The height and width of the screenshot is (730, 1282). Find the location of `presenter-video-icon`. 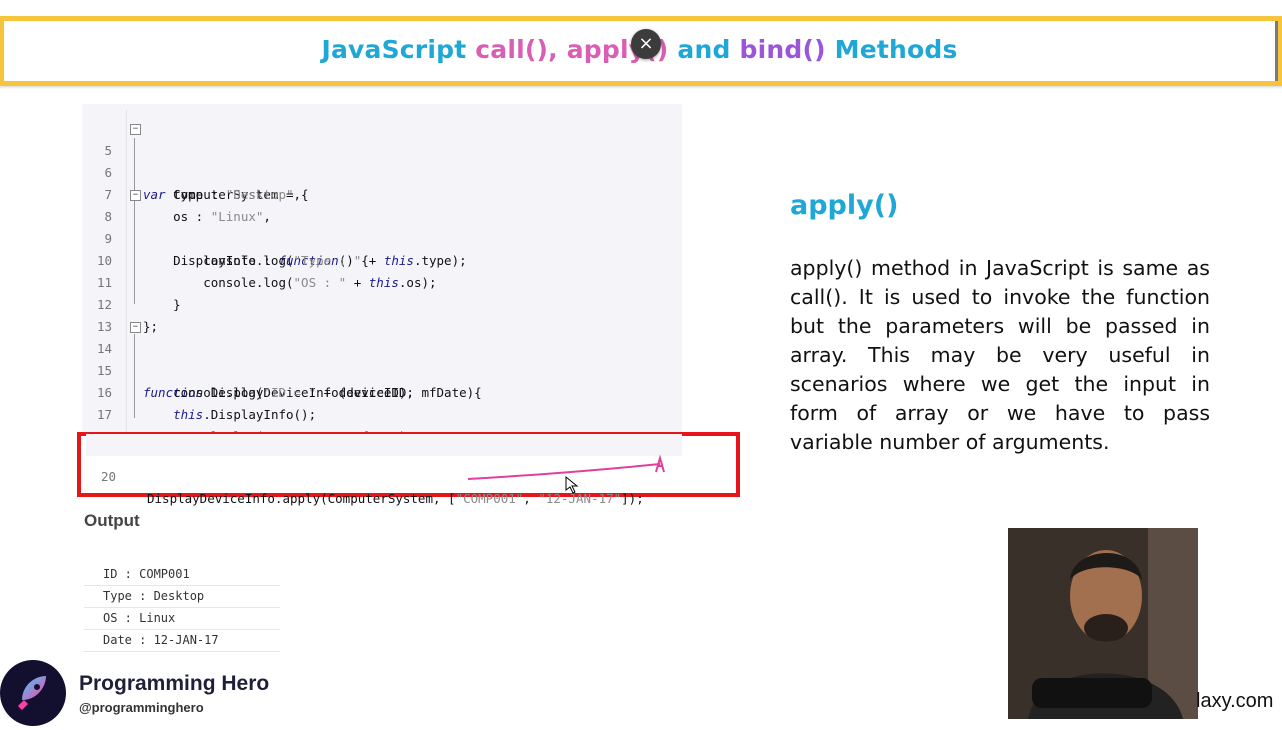

presenter-video-icon is located at coordinates (1103, 623).